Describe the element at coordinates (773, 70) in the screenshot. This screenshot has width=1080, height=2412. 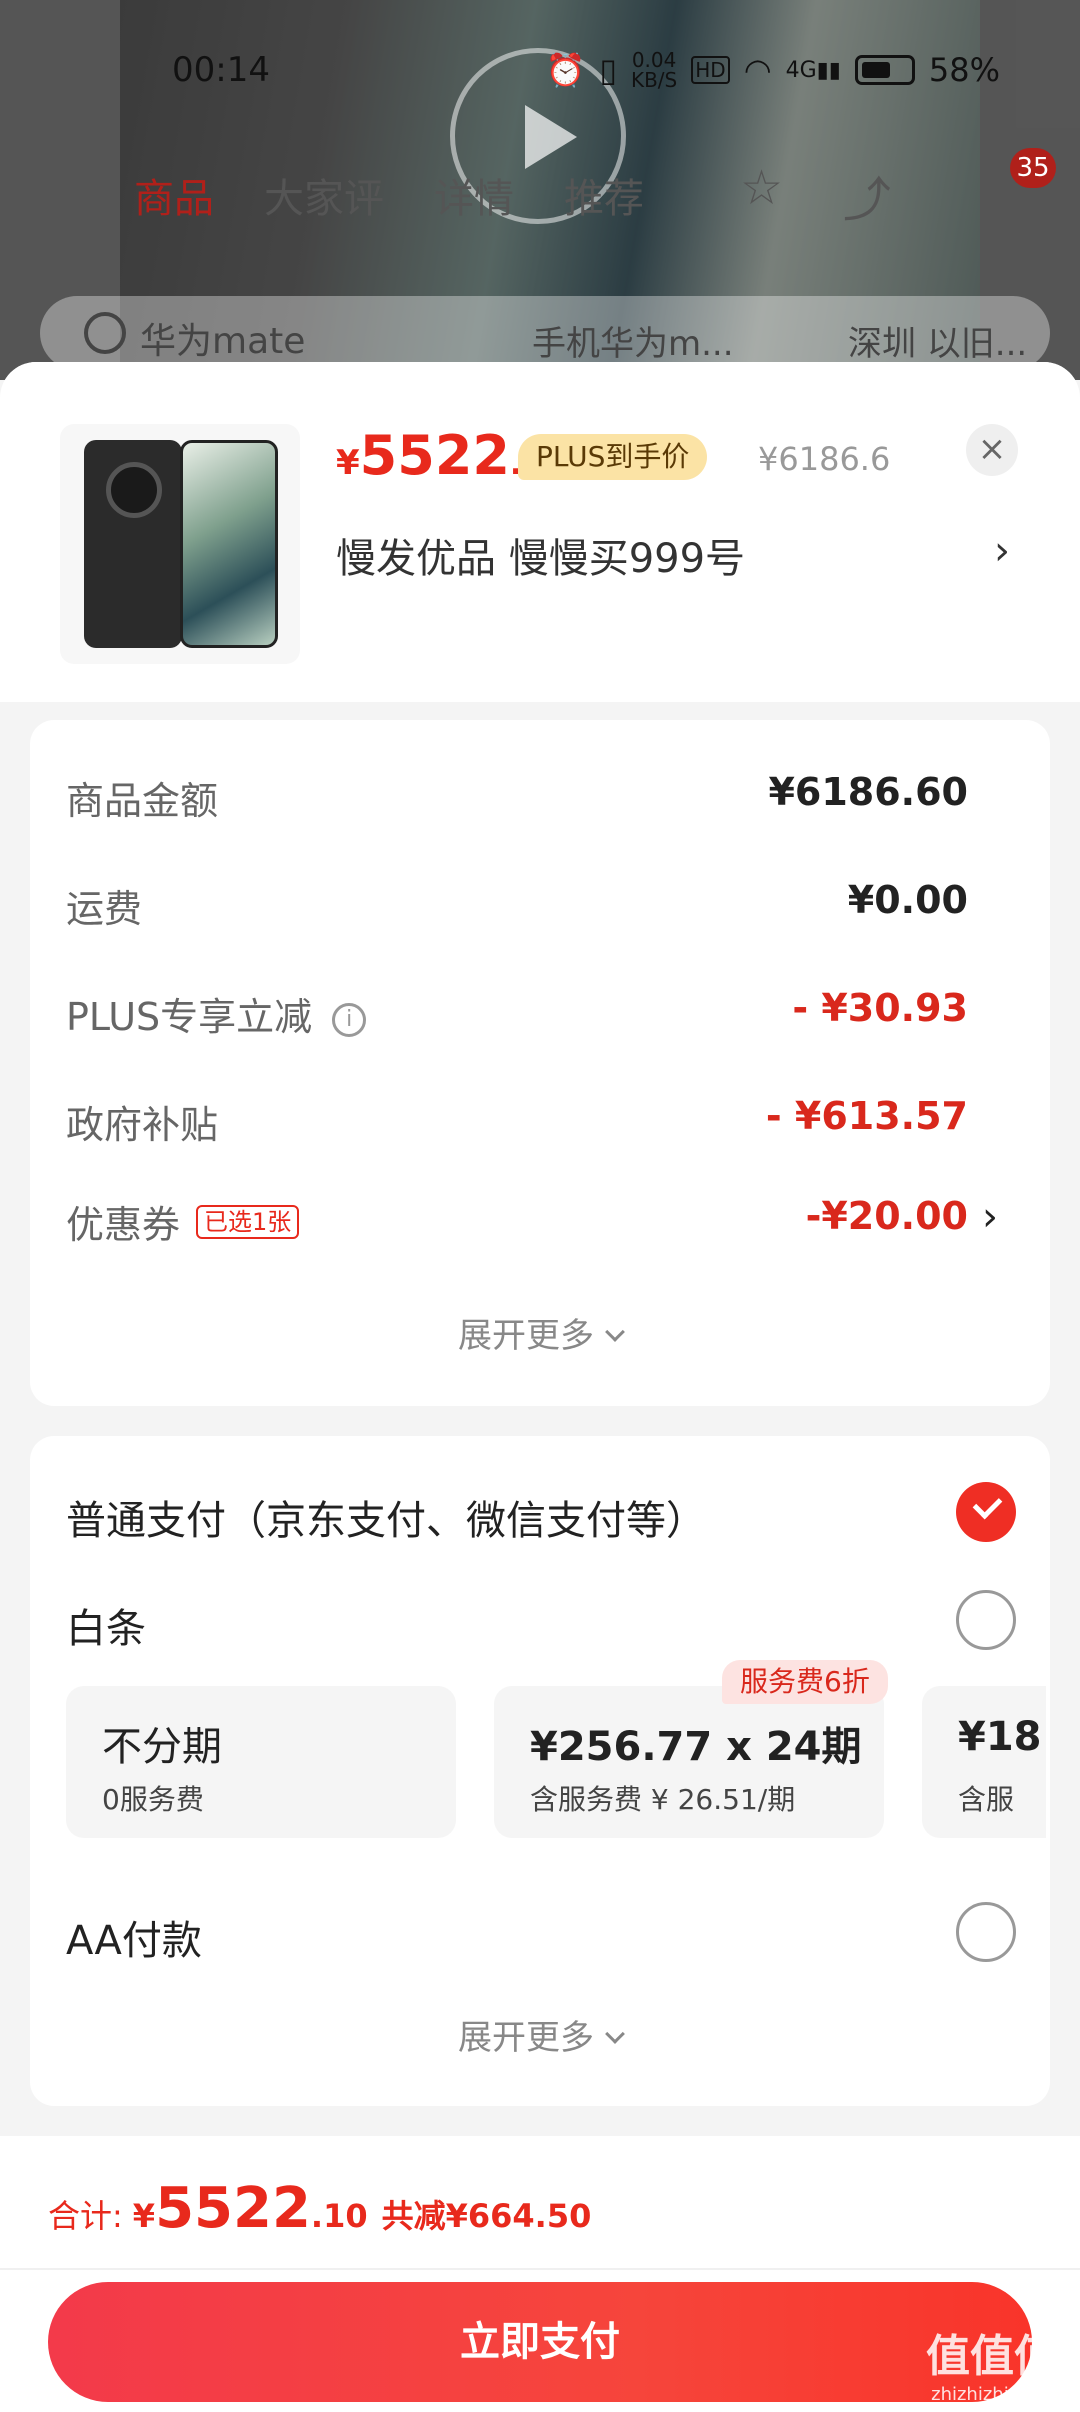
I see `status-icons: ⏰ ▯ 0.04 KB/S HD ◠ 4G▮▮ 58%` at that location.